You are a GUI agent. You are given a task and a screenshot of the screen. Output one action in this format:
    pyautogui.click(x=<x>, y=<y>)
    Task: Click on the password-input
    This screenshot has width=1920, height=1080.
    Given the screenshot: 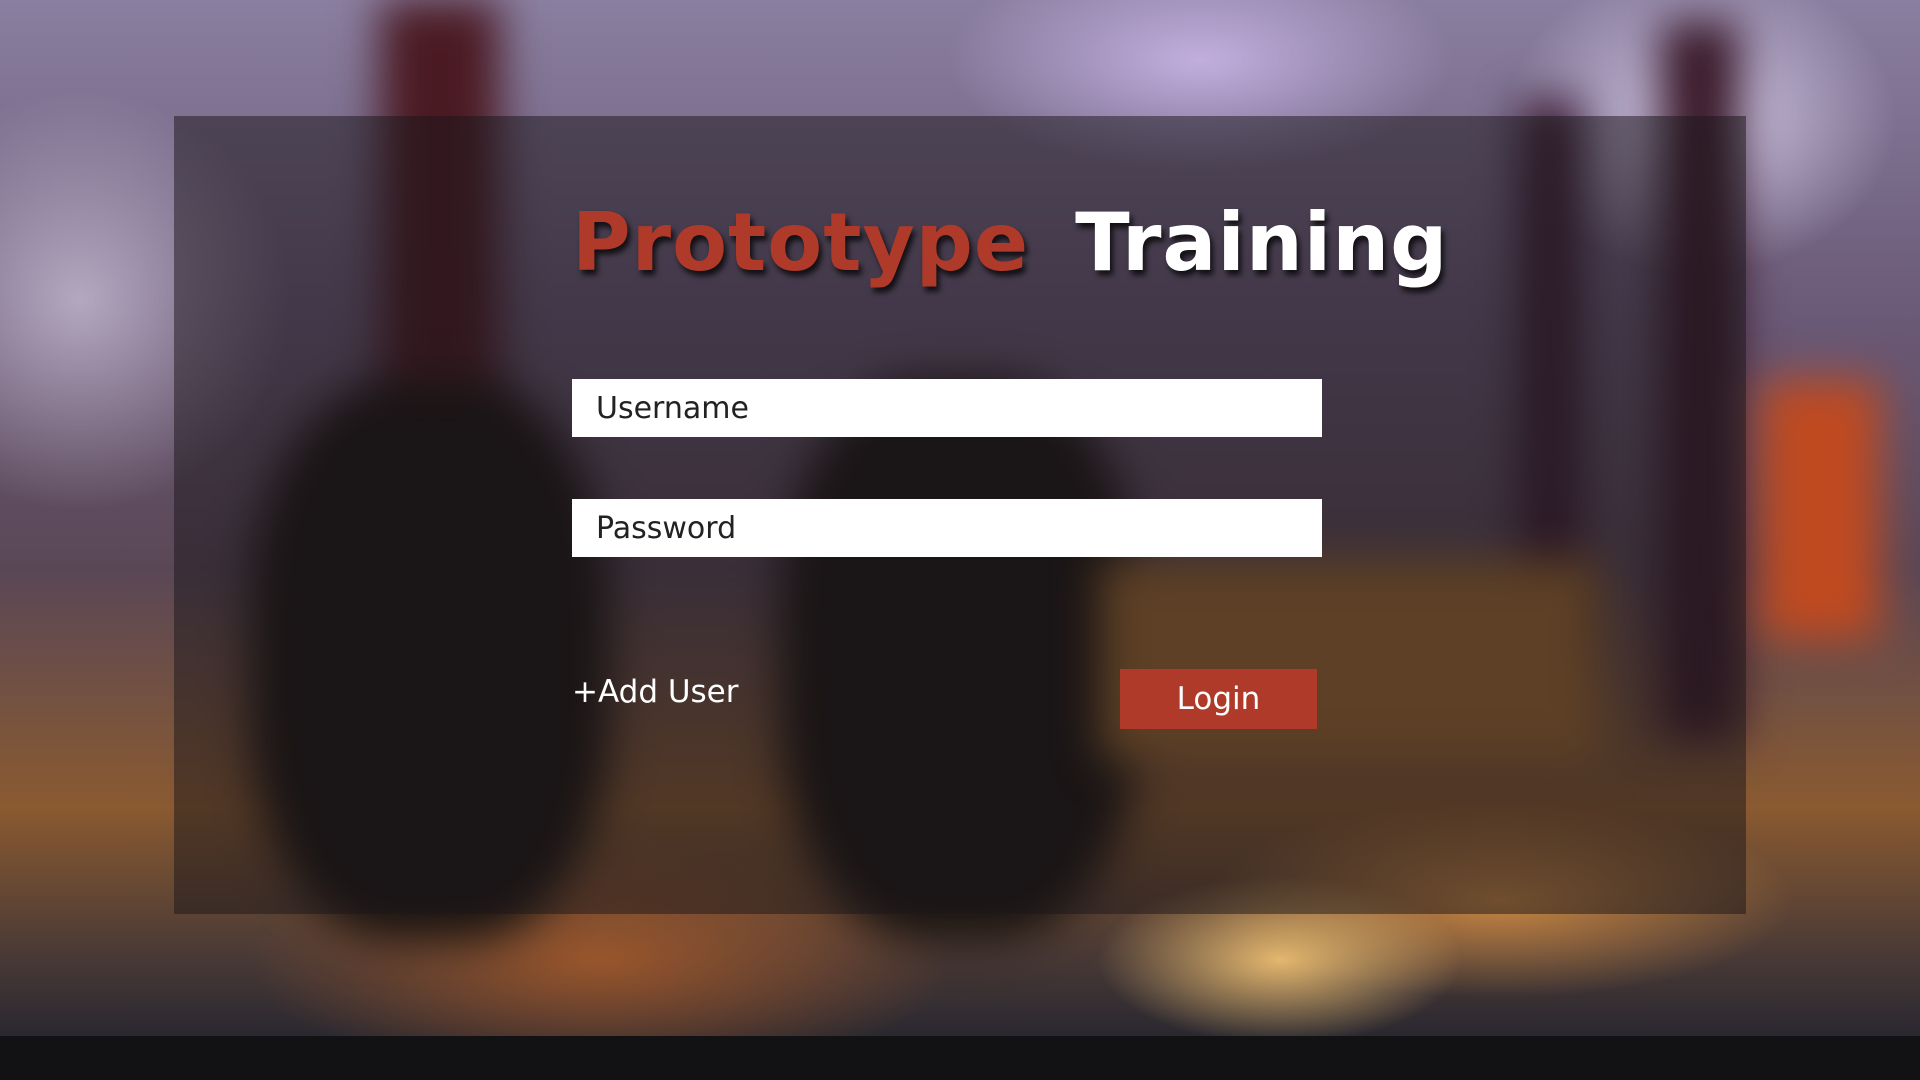 What is the action you would take?
    pyautogui.click(x=947, y=528)
    